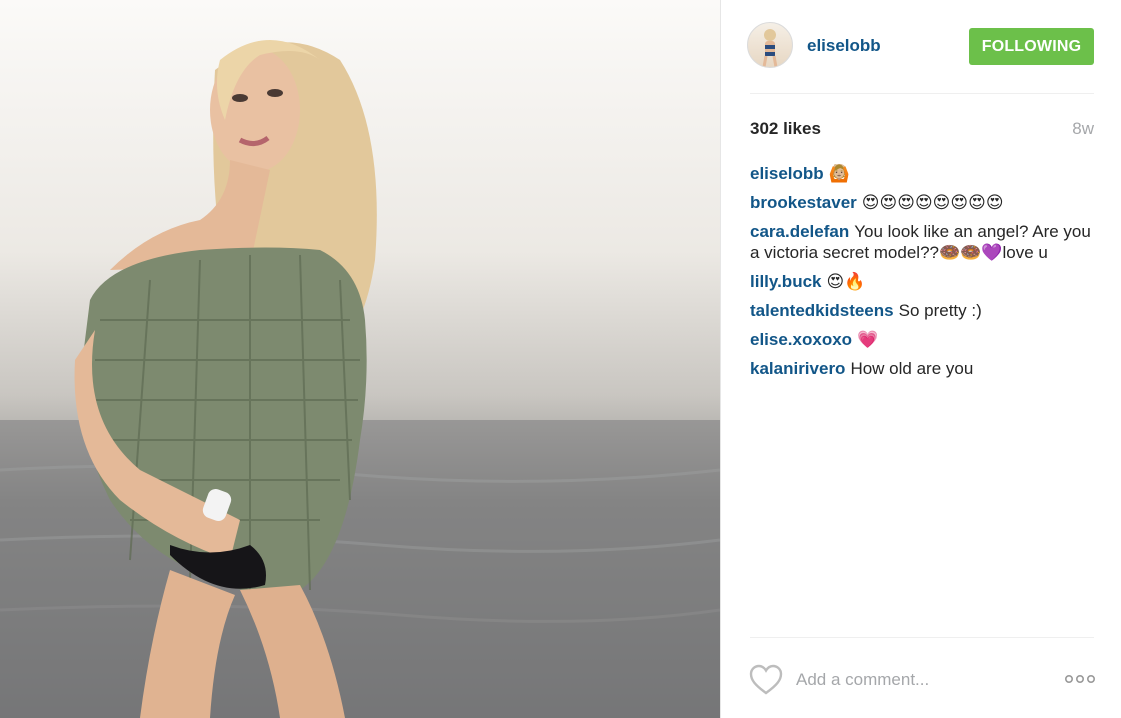  Describe the element at coordinates (786, 281) in the screenshot. I see `comment-username: lilly.buck` at that location.